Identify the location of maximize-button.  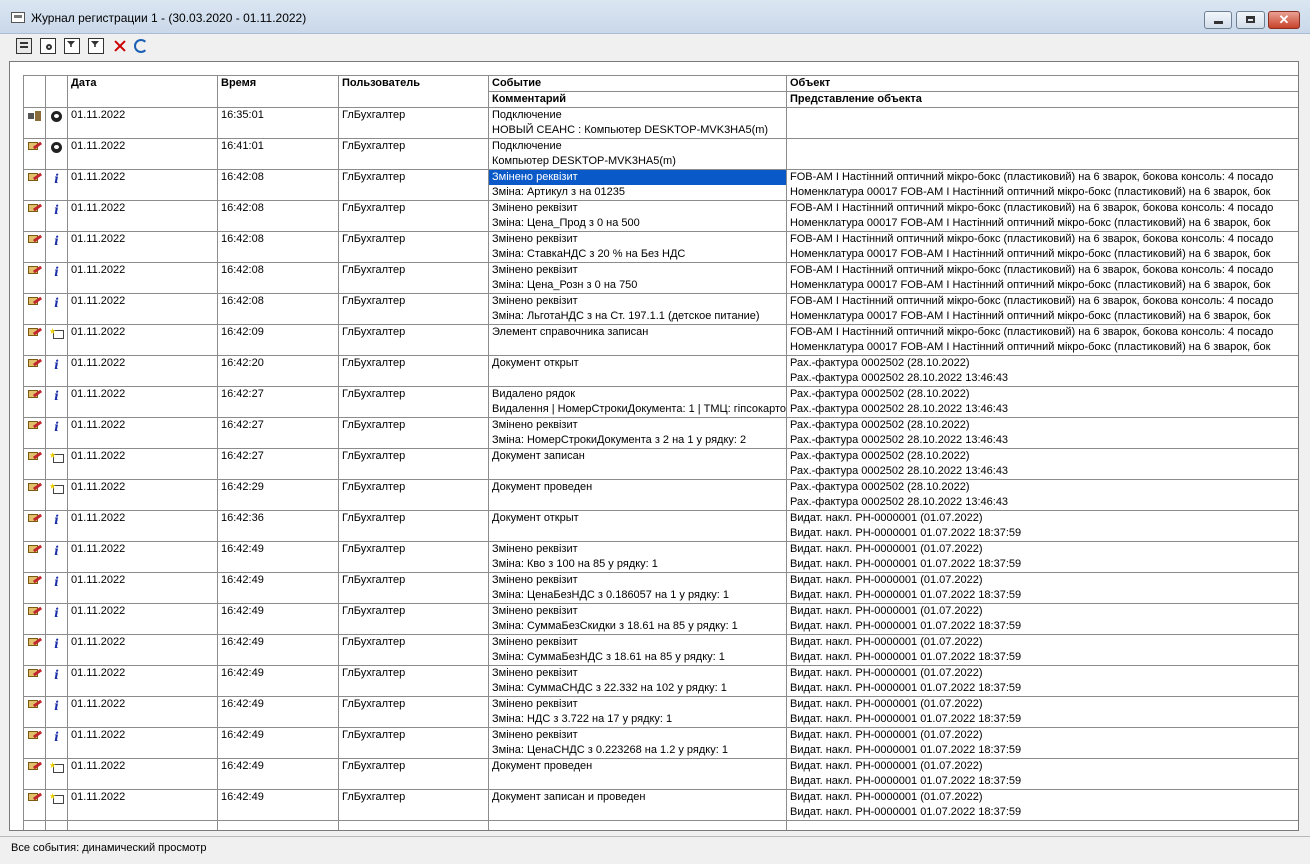
(1250, 20).